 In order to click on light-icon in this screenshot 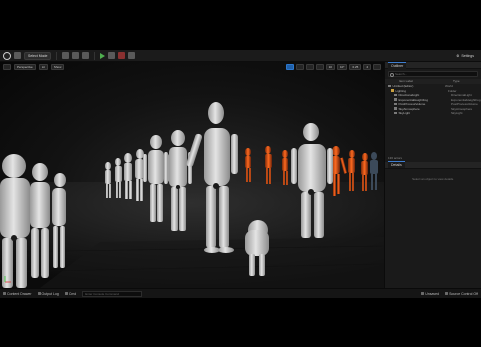, I will do `click(395, 95)`.